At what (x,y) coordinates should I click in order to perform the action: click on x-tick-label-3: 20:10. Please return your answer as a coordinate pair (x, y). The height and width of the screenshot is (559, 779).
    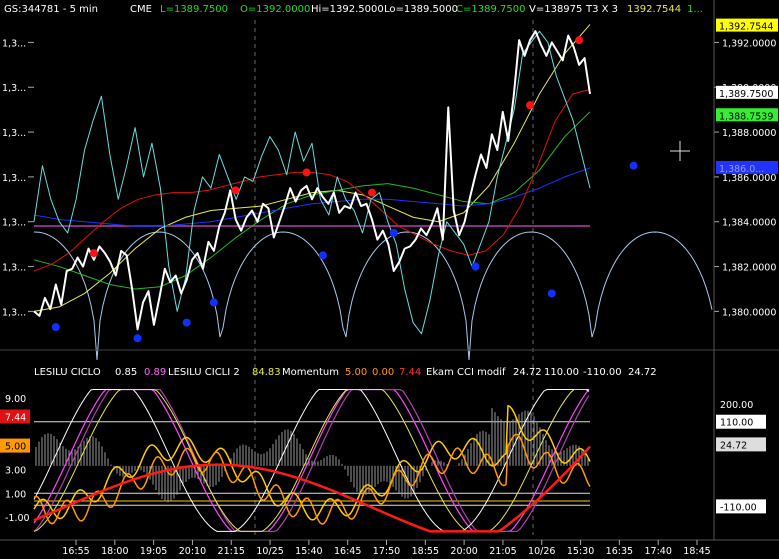
    Looking at the image, I should click on (192, 551).